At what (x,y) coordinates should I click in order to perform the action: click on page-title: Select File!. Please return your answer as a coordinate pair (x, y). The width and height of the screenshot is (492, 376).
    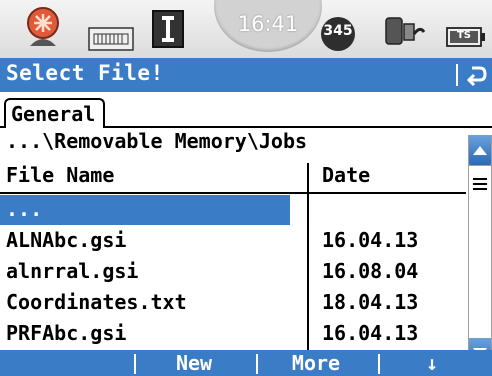
    Looking at the image, I should click on (85, 73).